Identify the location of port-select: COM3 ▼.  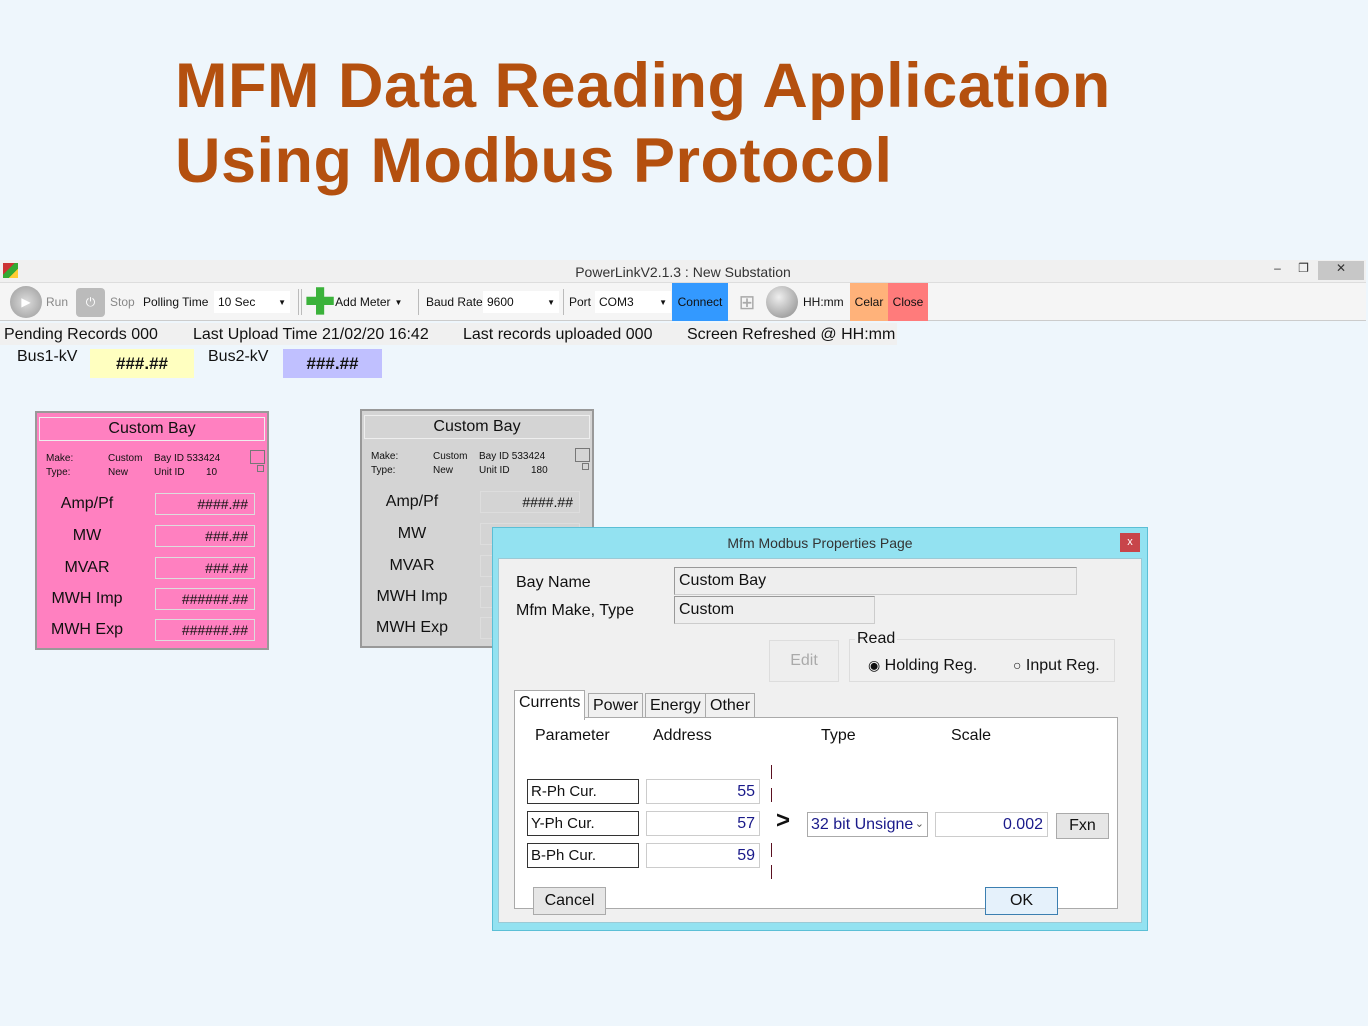
(633, 302).